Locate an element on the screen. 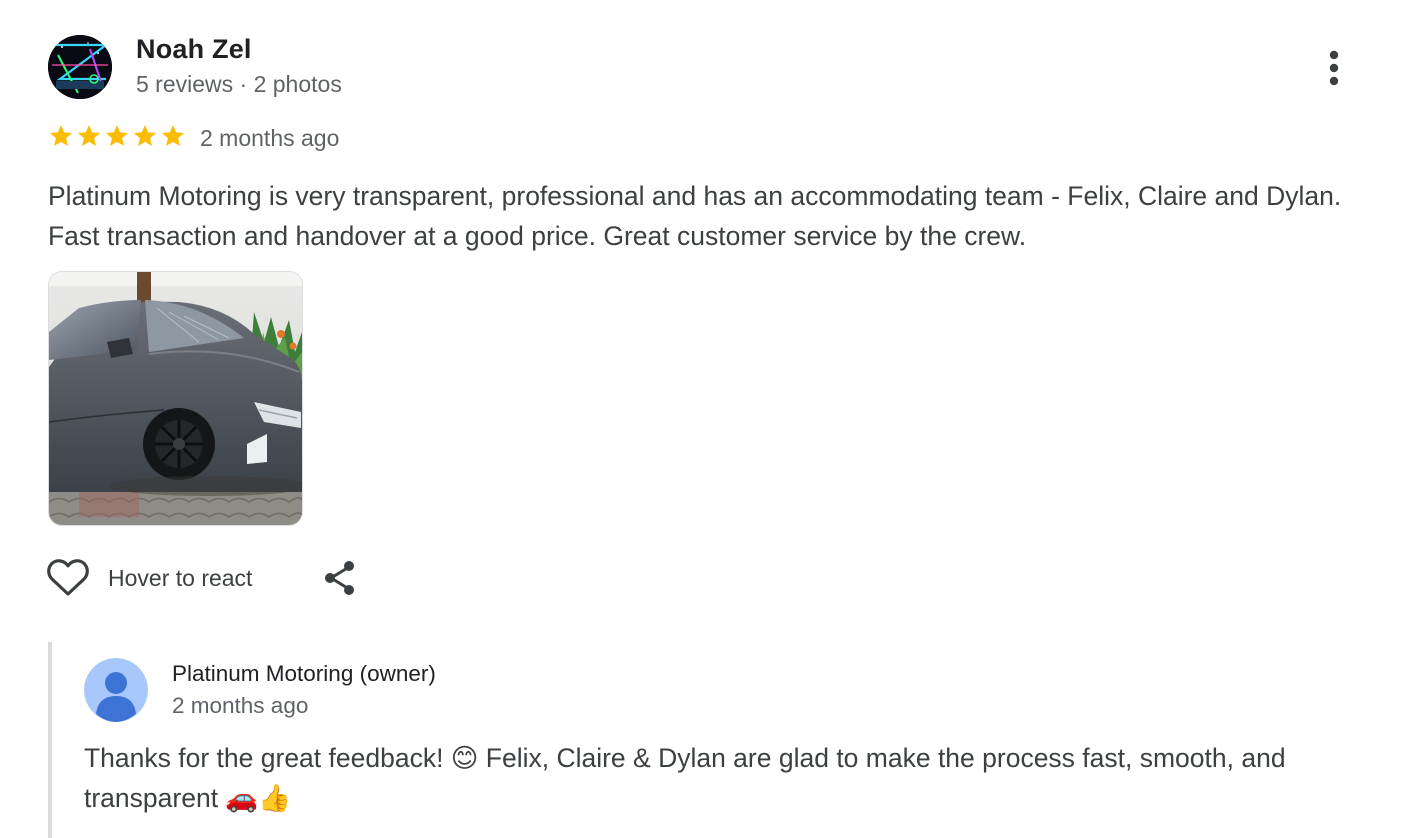  owner-name: Platinum Motoring (owner) is located at coordinates (304, 673).